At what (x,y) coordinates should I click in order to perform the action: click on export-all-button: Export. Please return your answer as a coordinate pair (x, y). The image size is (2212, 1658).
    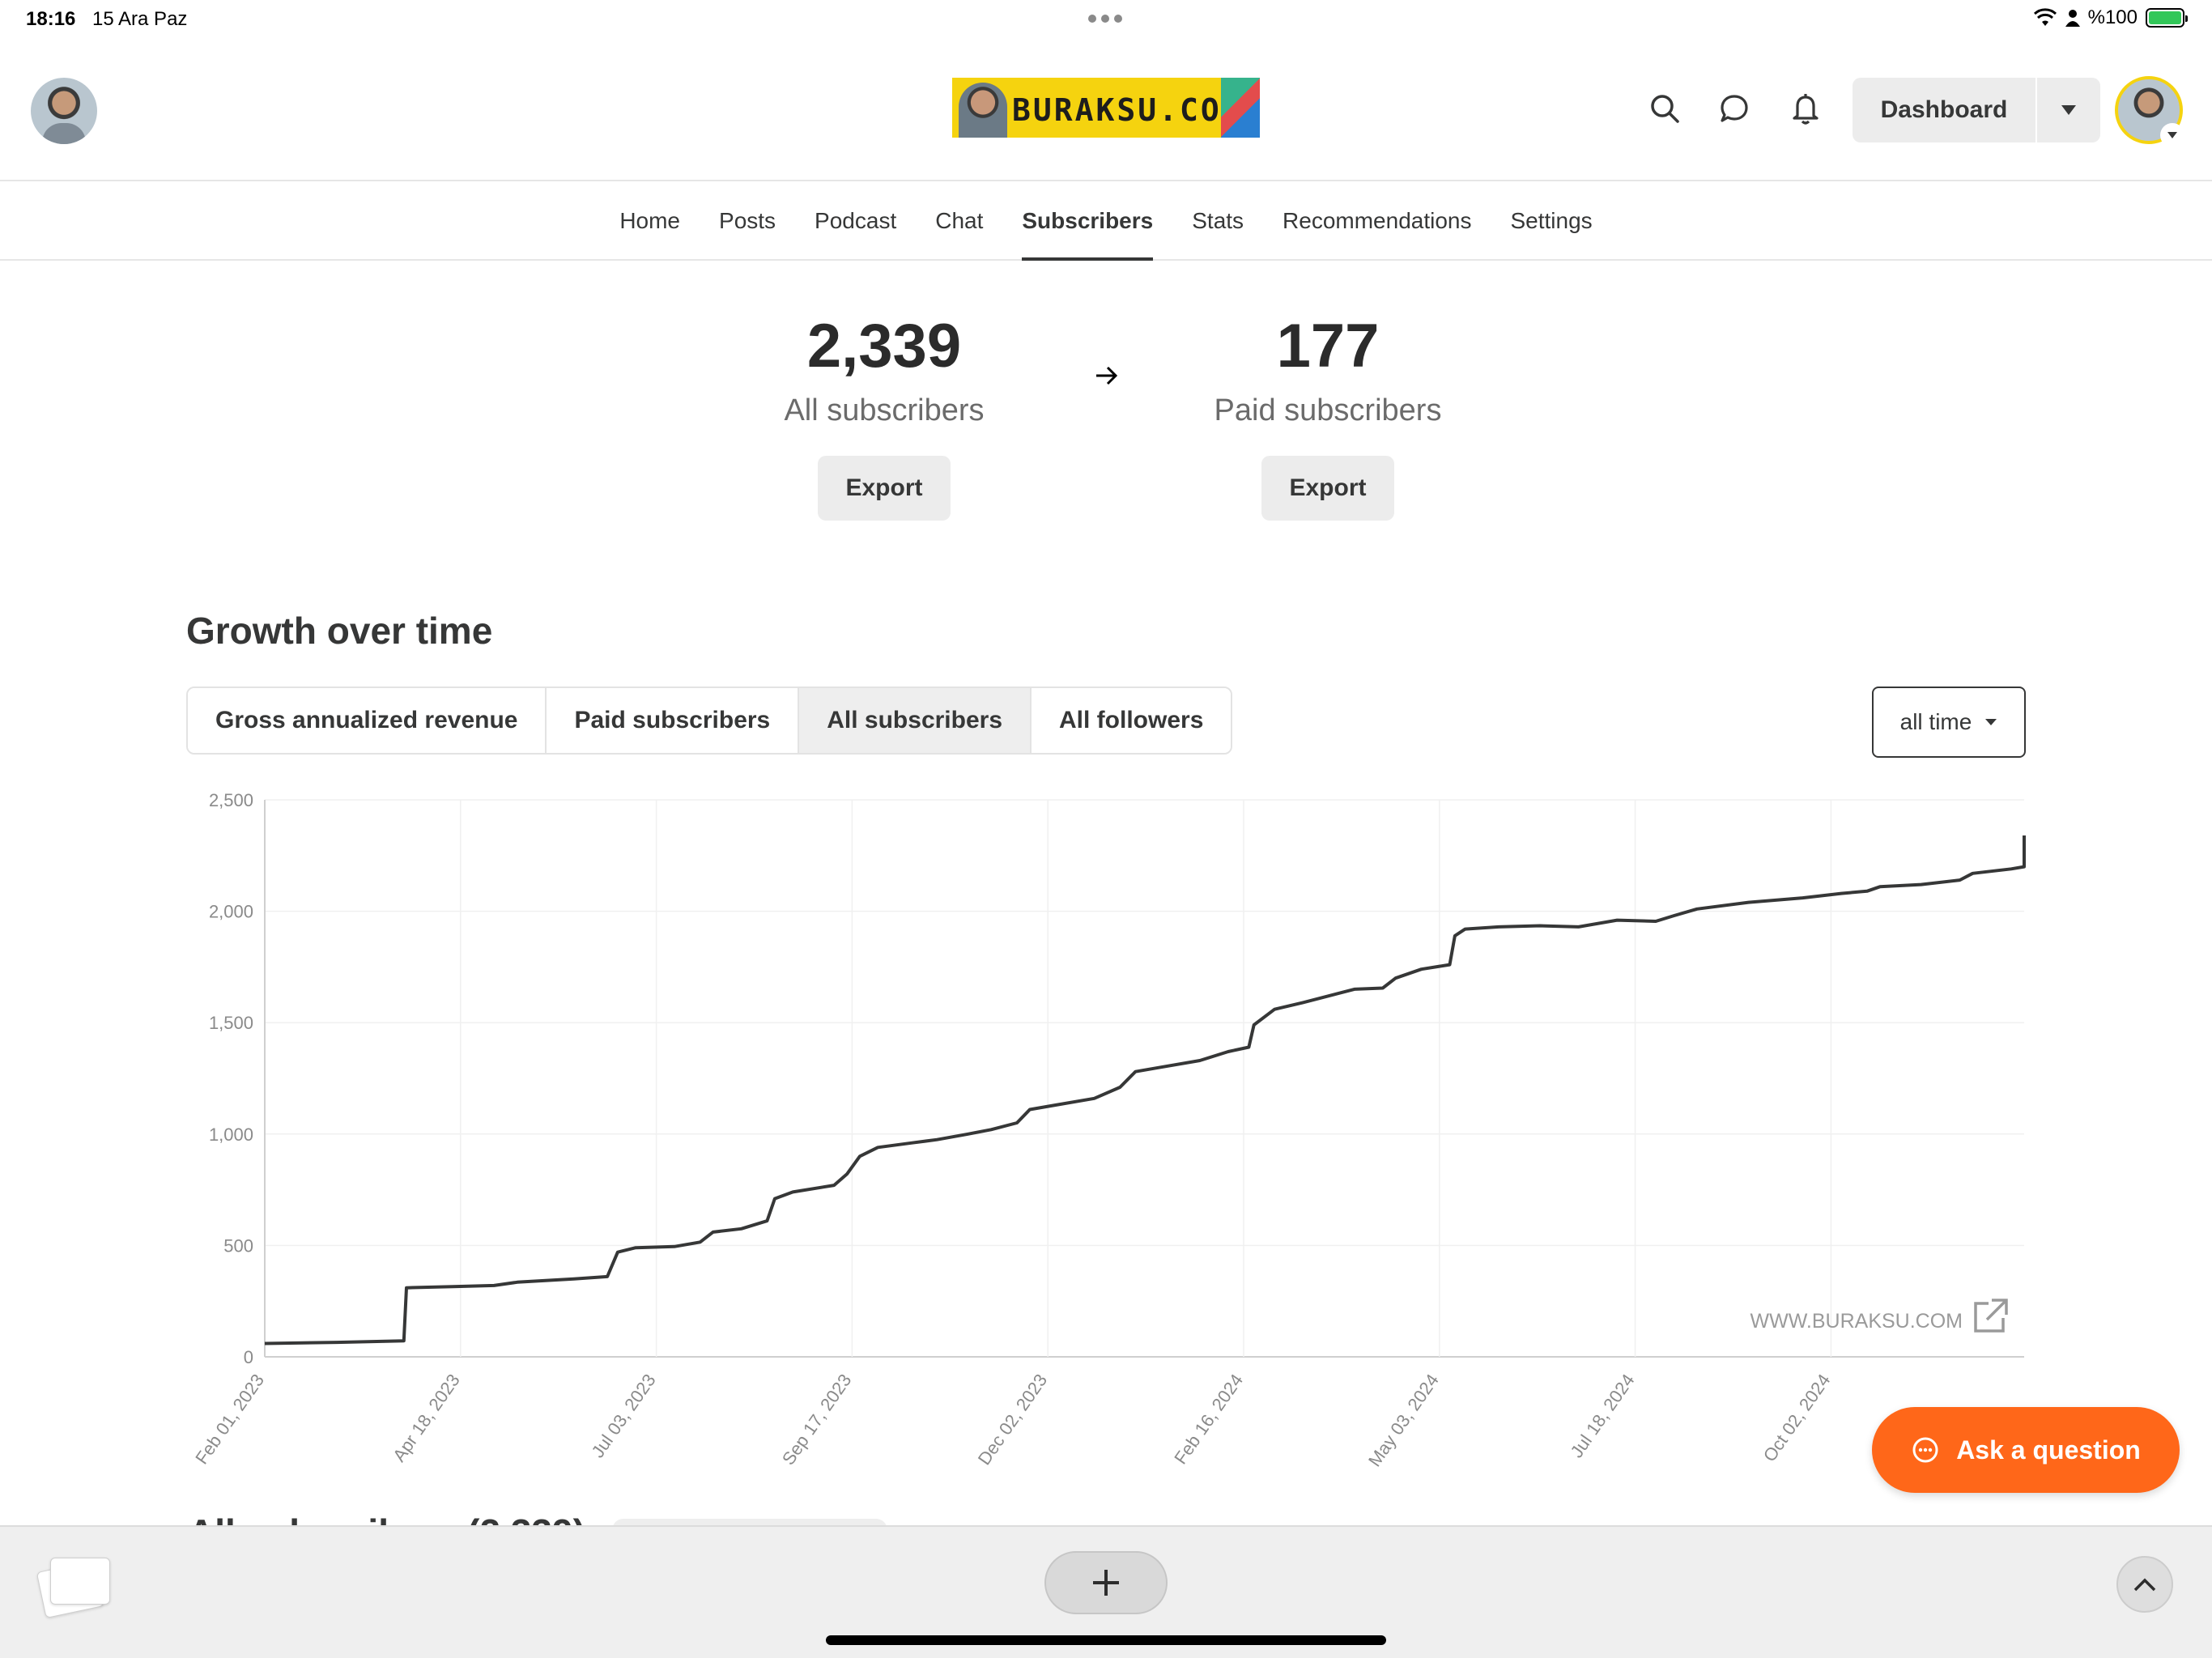
    Looking at the image, I should click on (885, 488).